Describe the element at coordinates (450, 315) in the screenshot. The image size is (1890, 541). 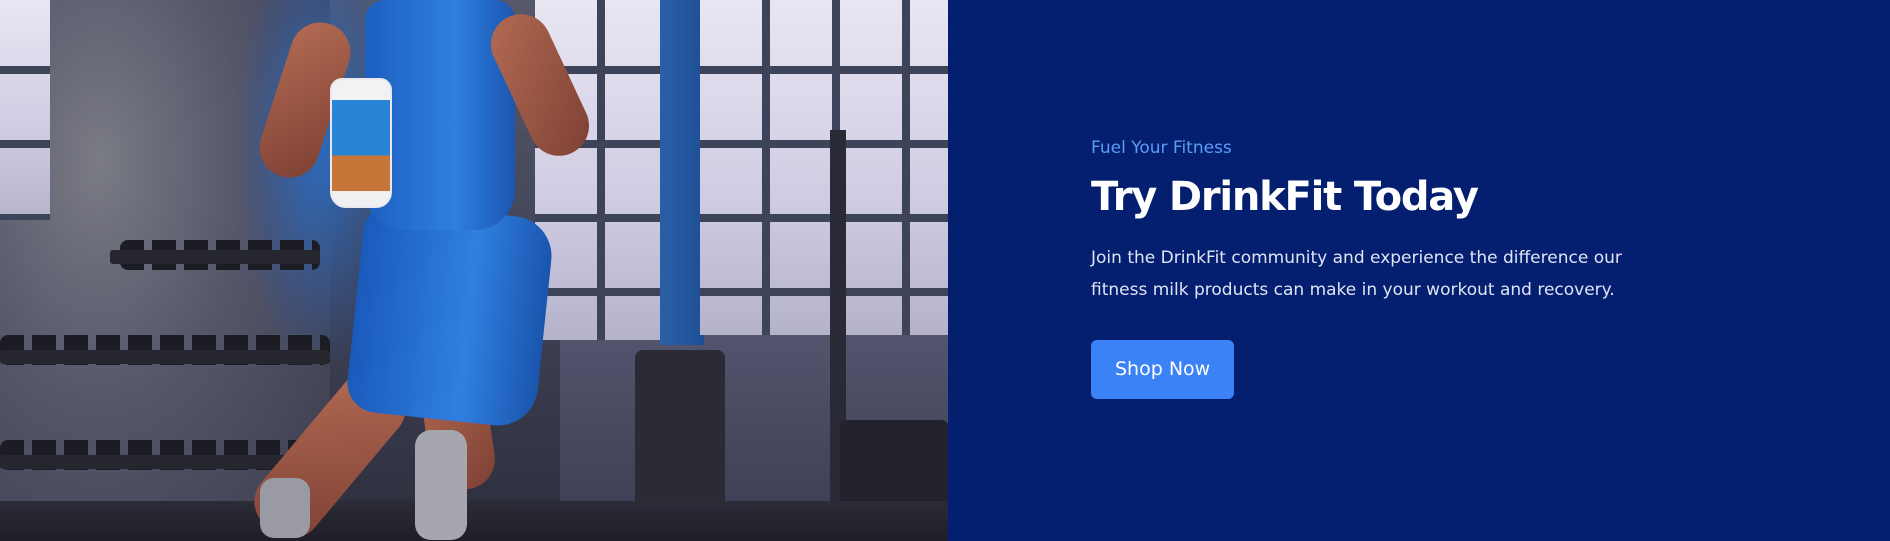
I see `athlete-shorts` at that location.